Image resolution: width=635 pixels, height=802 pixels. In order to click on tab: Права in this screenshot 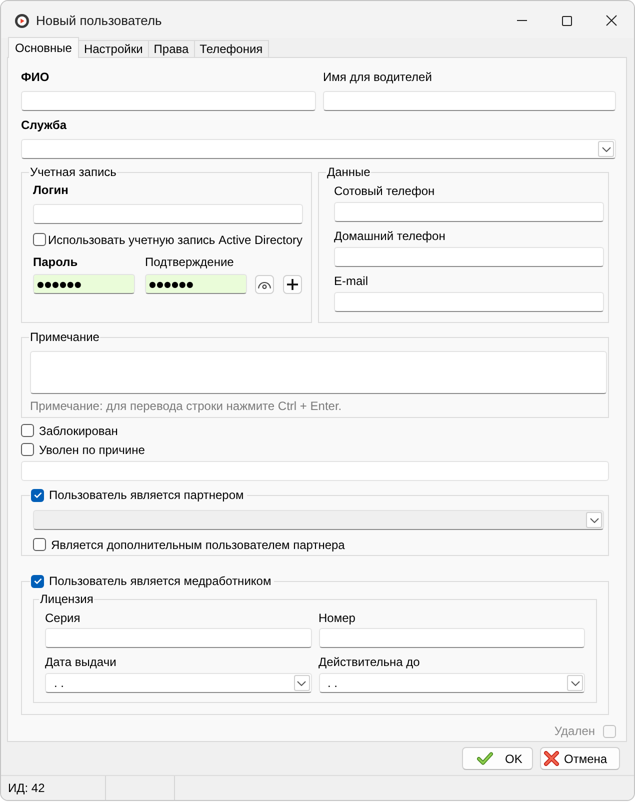, I will do `click(171, 48)`.